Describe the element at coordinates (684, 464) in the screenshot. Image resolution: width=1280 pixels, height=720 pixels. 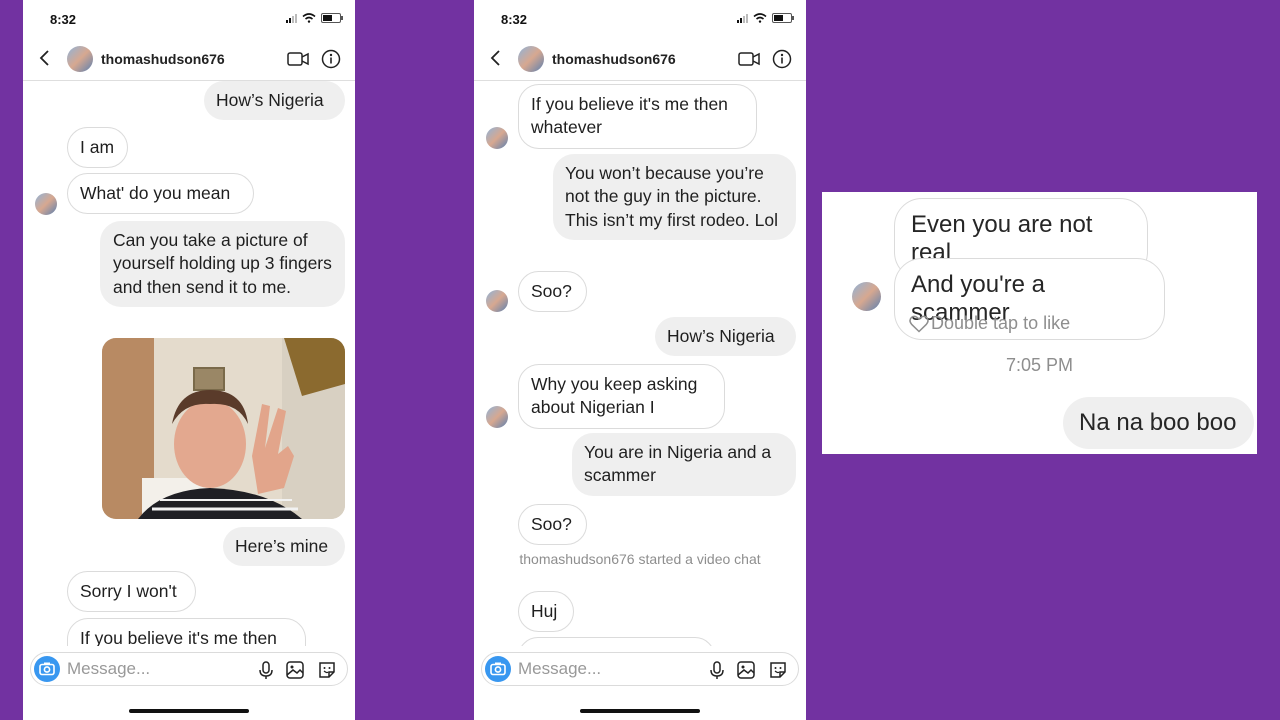
I see `outgoing-message: You are in Nigeria and a scammer` at that location.